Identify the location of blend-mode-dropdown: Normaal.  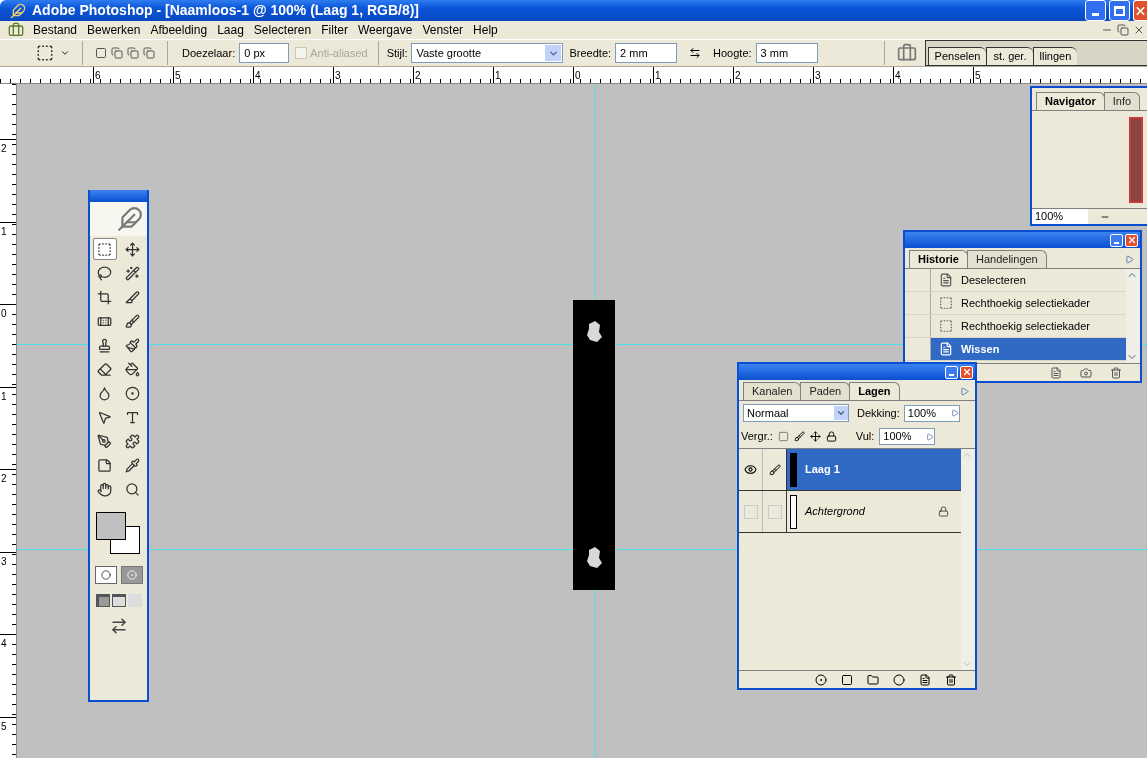
(796, 413).